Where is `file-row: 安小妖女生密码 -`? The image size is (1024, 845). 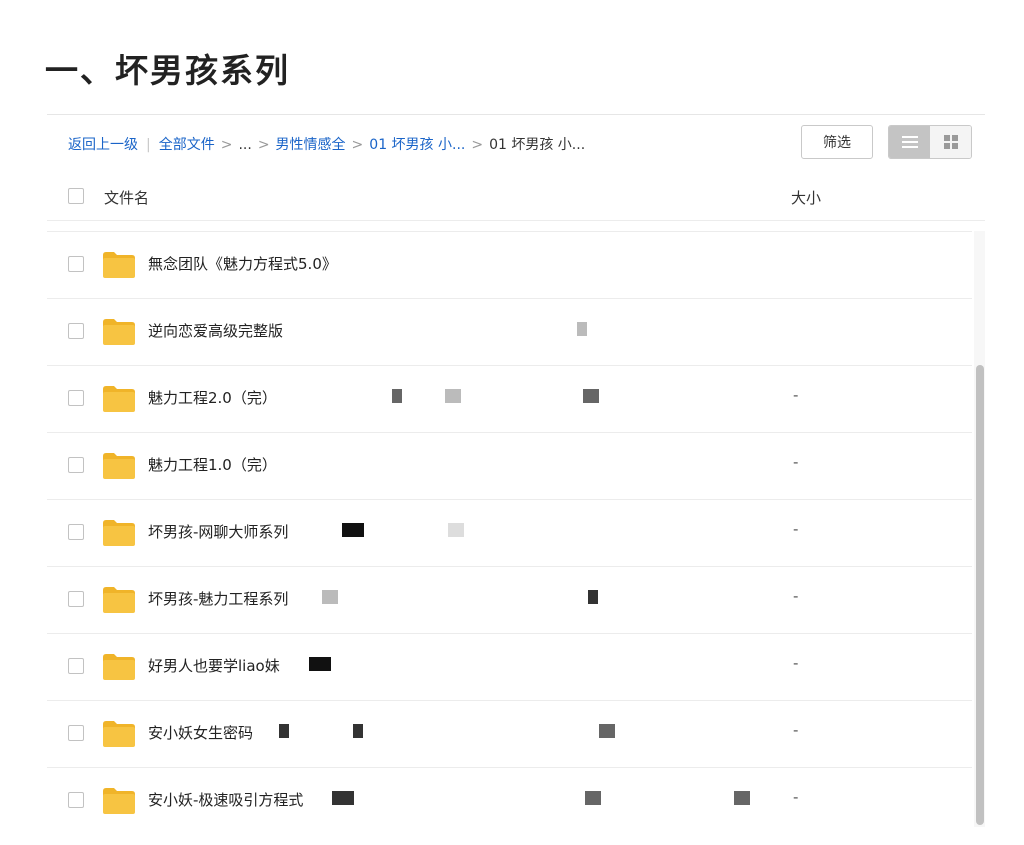 file-row: 安小妖女生密码 - is located at coordinates (509, 733).